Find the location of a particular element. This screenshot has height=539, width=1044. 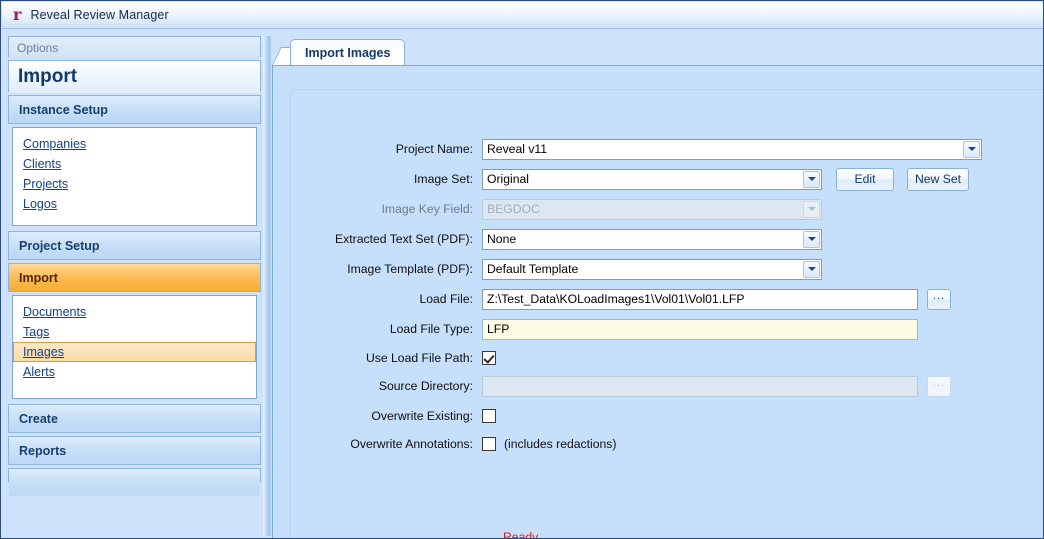

sidebar-item-documents: Documents is located at coordinates (134, 312).